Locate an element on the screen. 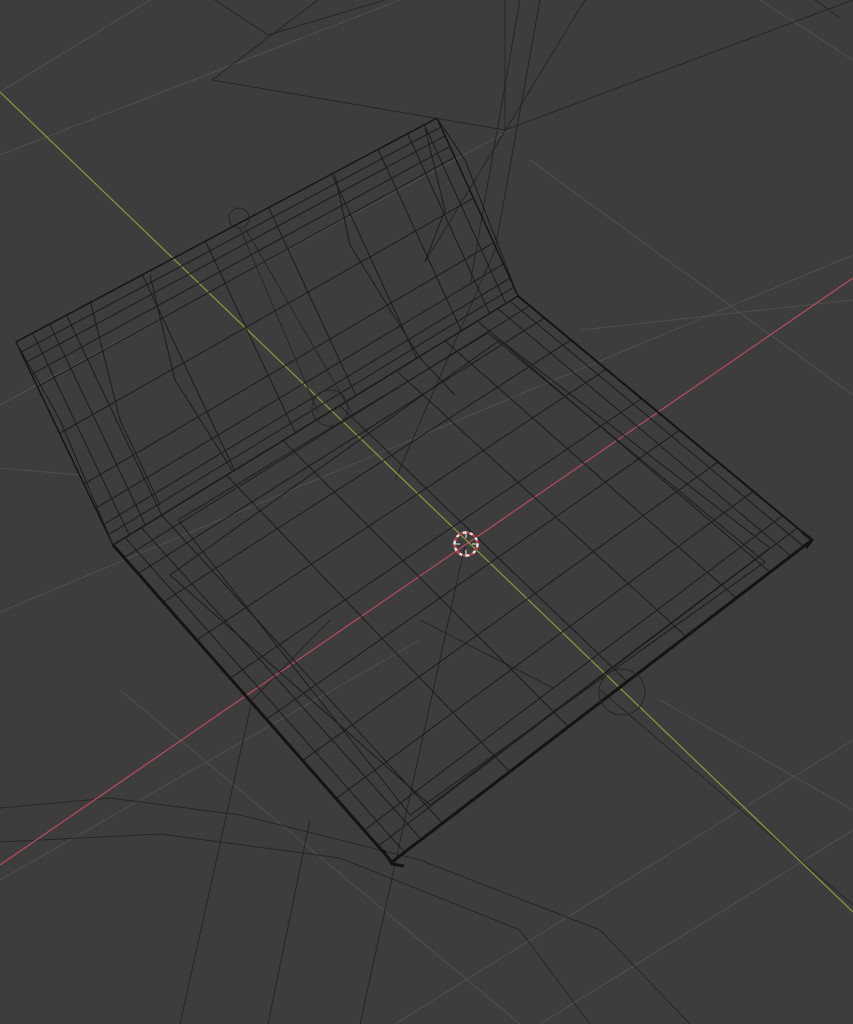 This screenshot has width=853, height=1024. curve-line is located at coordinates (295, 928).